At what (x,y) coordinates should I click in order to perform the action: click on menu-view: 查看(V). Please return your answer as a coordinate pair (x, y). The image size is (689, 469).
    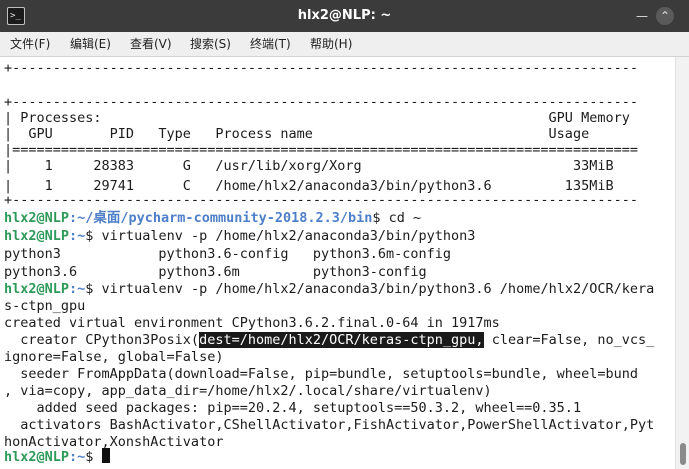
    Looking at the image, I should click on (151, 44).